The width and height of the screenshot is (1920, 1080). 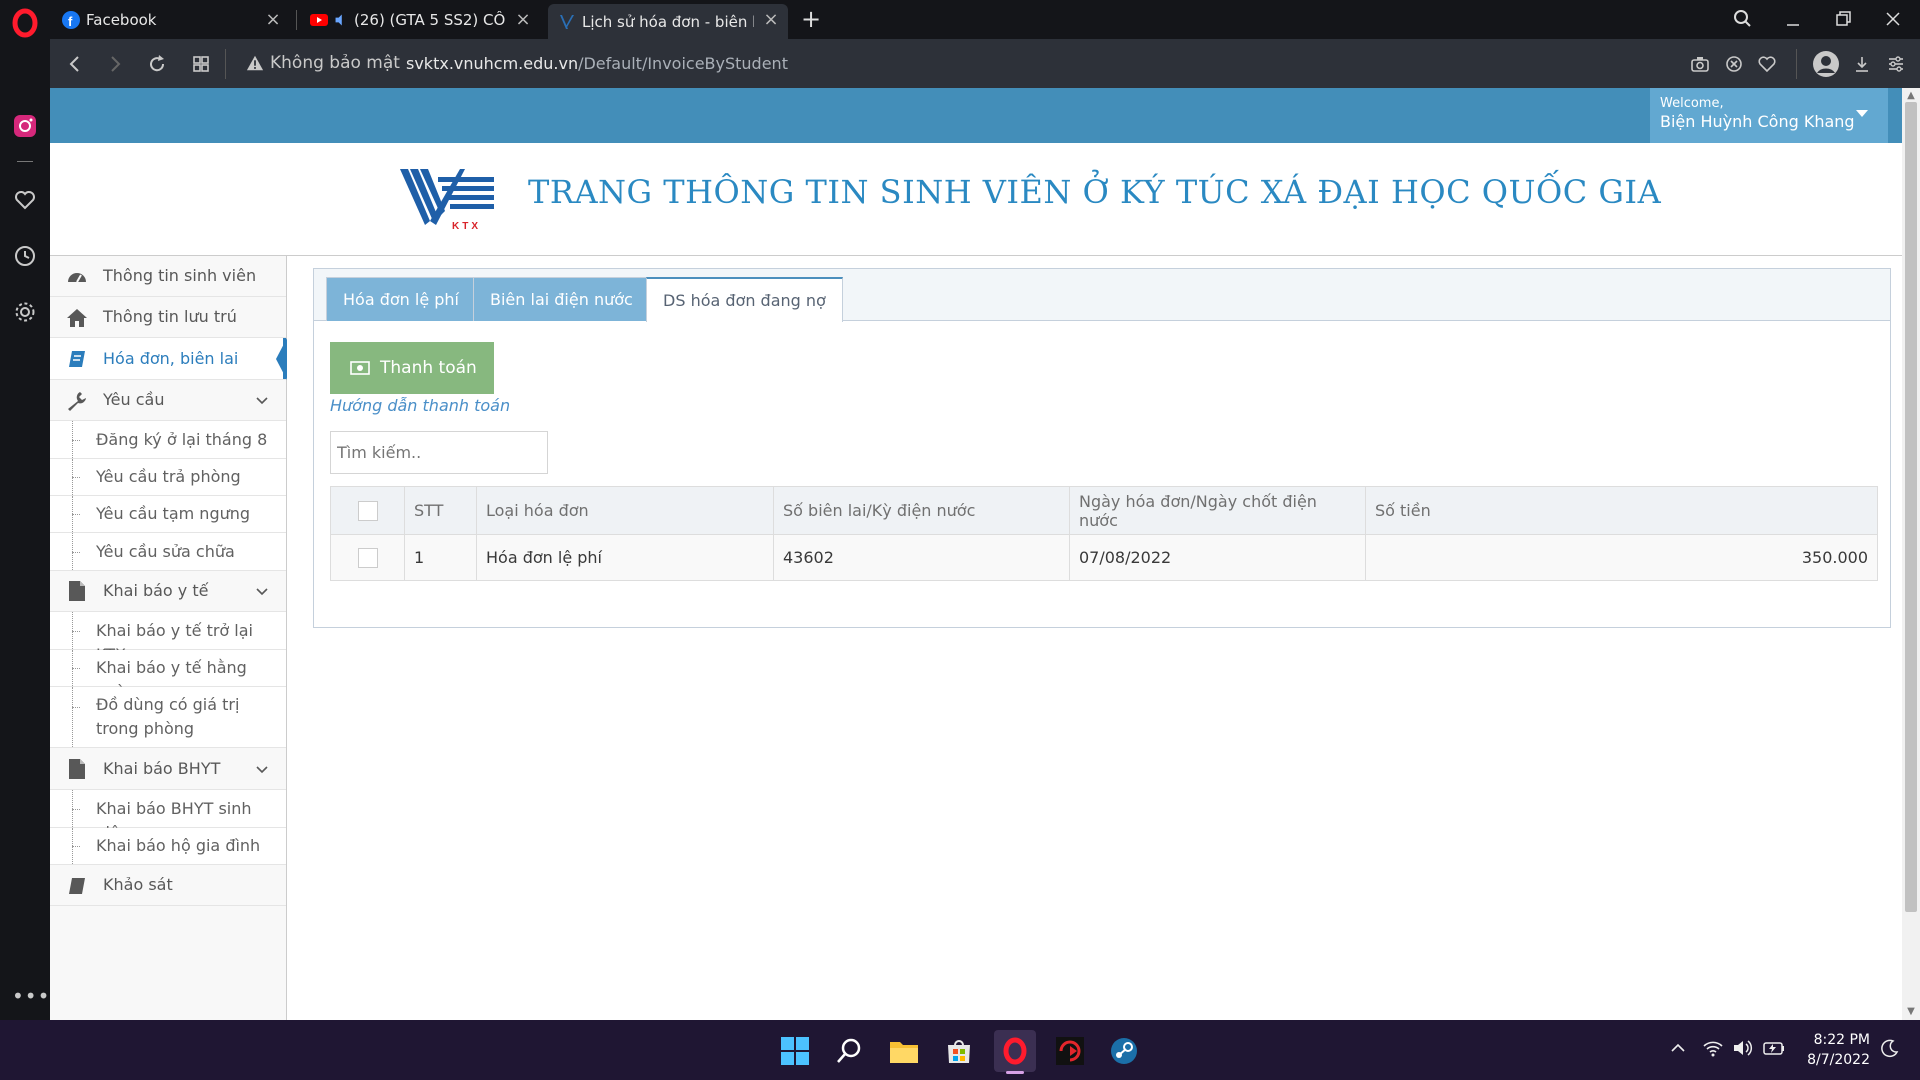 I want to click on payment-guide-link: Hướng dẫn thanh toán, so click(x=420, y=405).